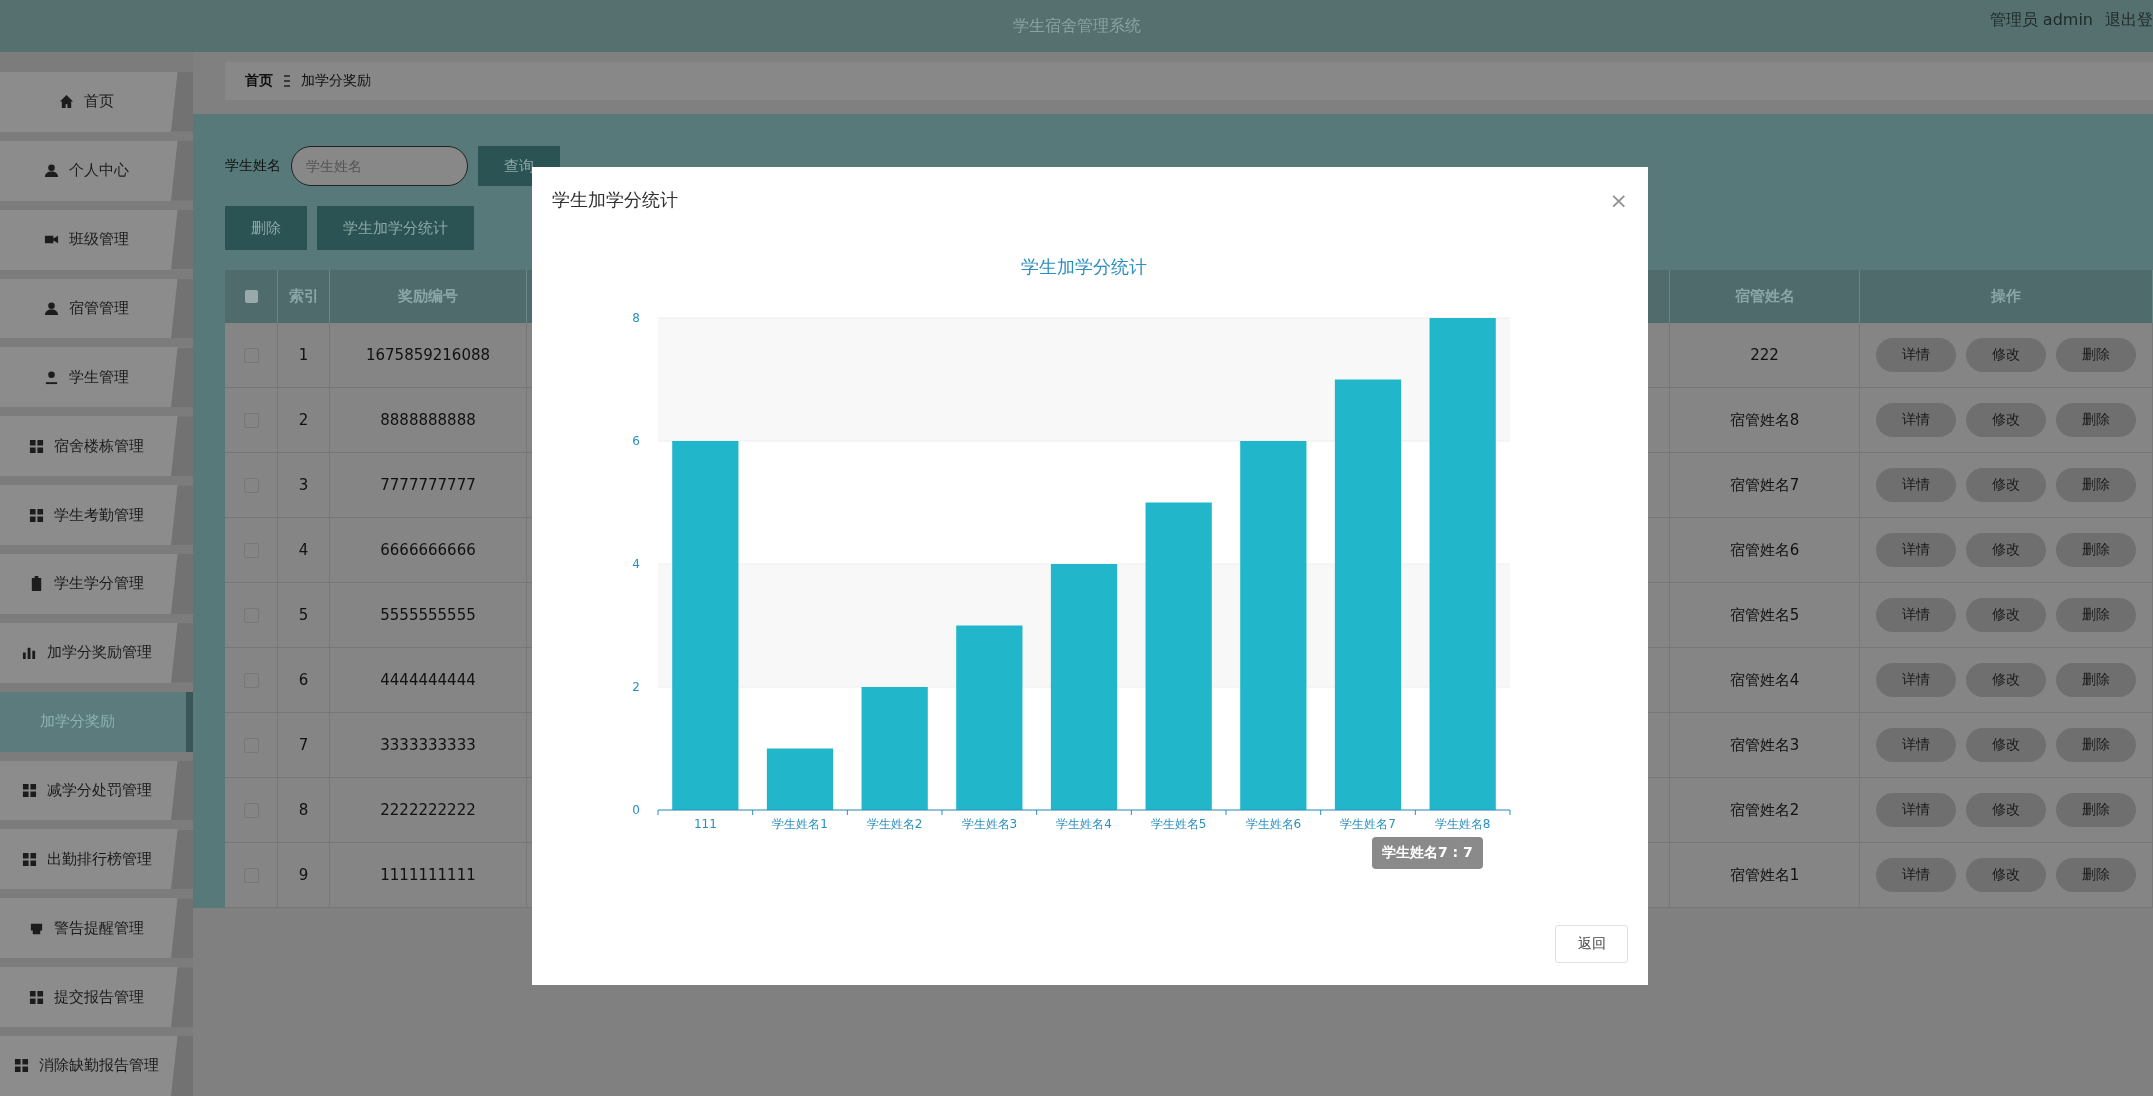  I want to click on column-header: 索引, so click(304, 296).